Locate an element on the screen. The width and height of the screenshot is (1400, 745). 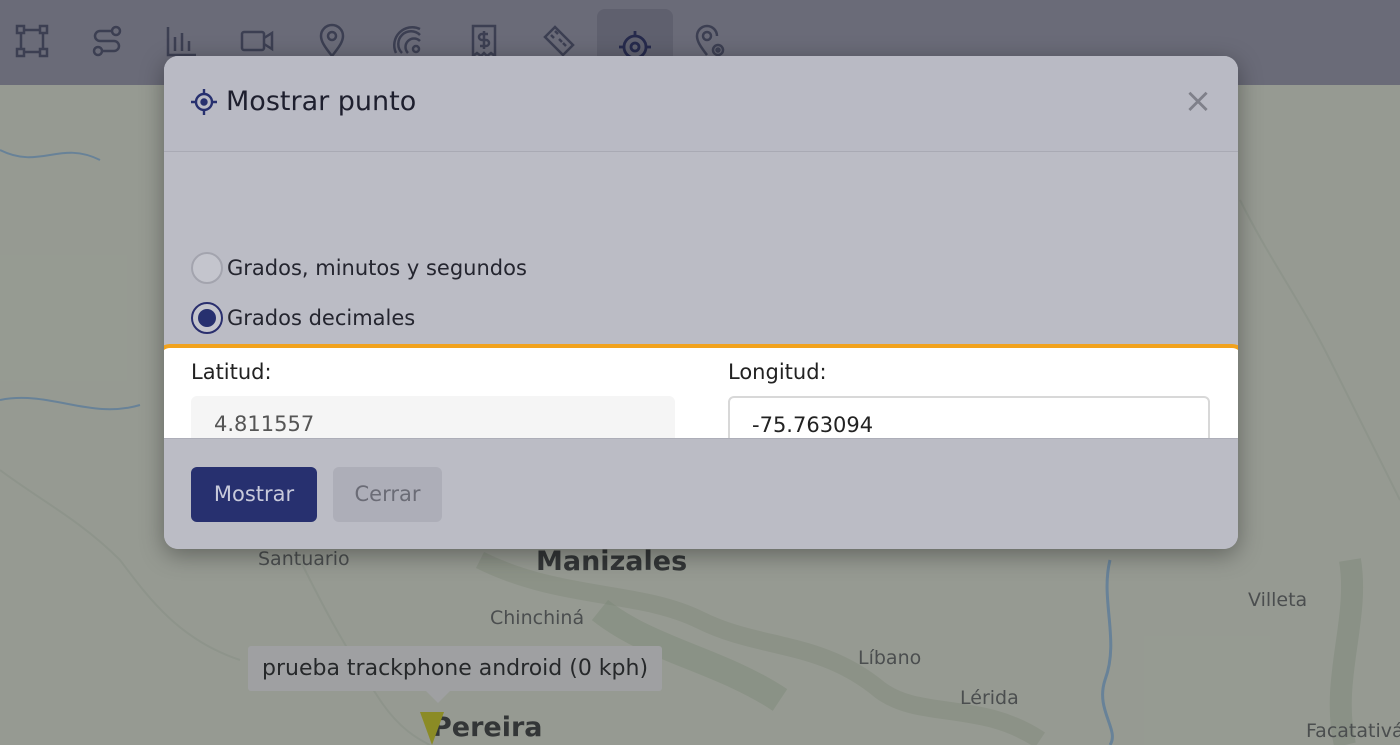
dialog-header: Mostrar punto × is located at coordinates (701, 104).